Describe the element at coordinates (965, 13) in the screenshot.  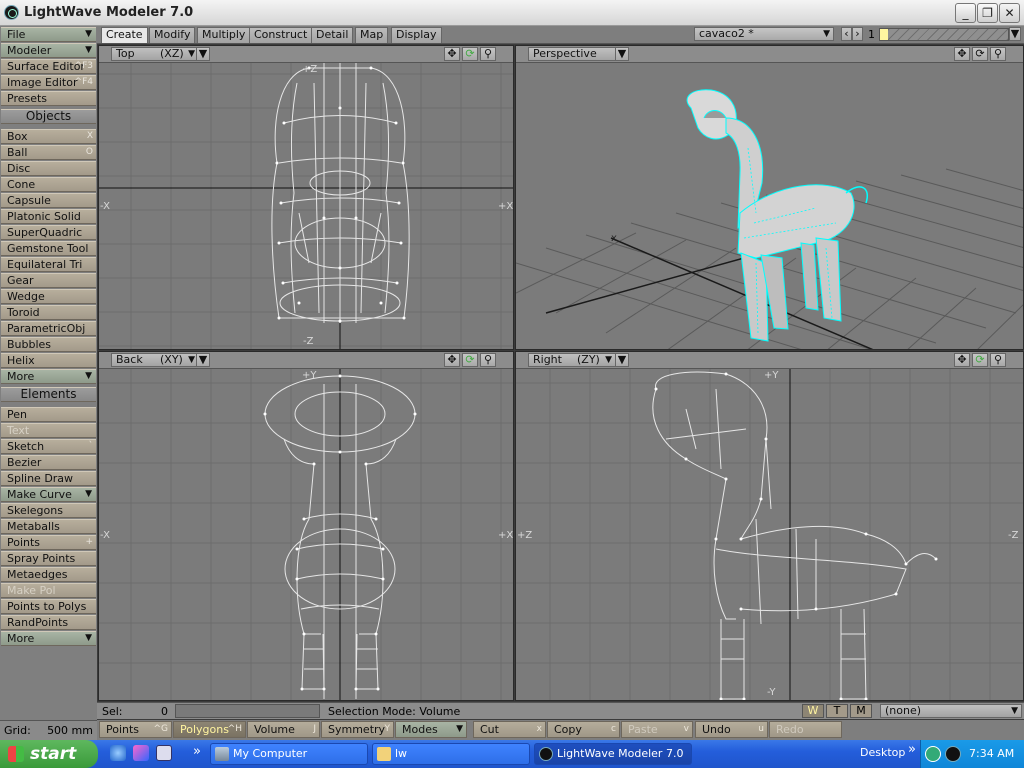
I see `minimize-button: _` at that location.